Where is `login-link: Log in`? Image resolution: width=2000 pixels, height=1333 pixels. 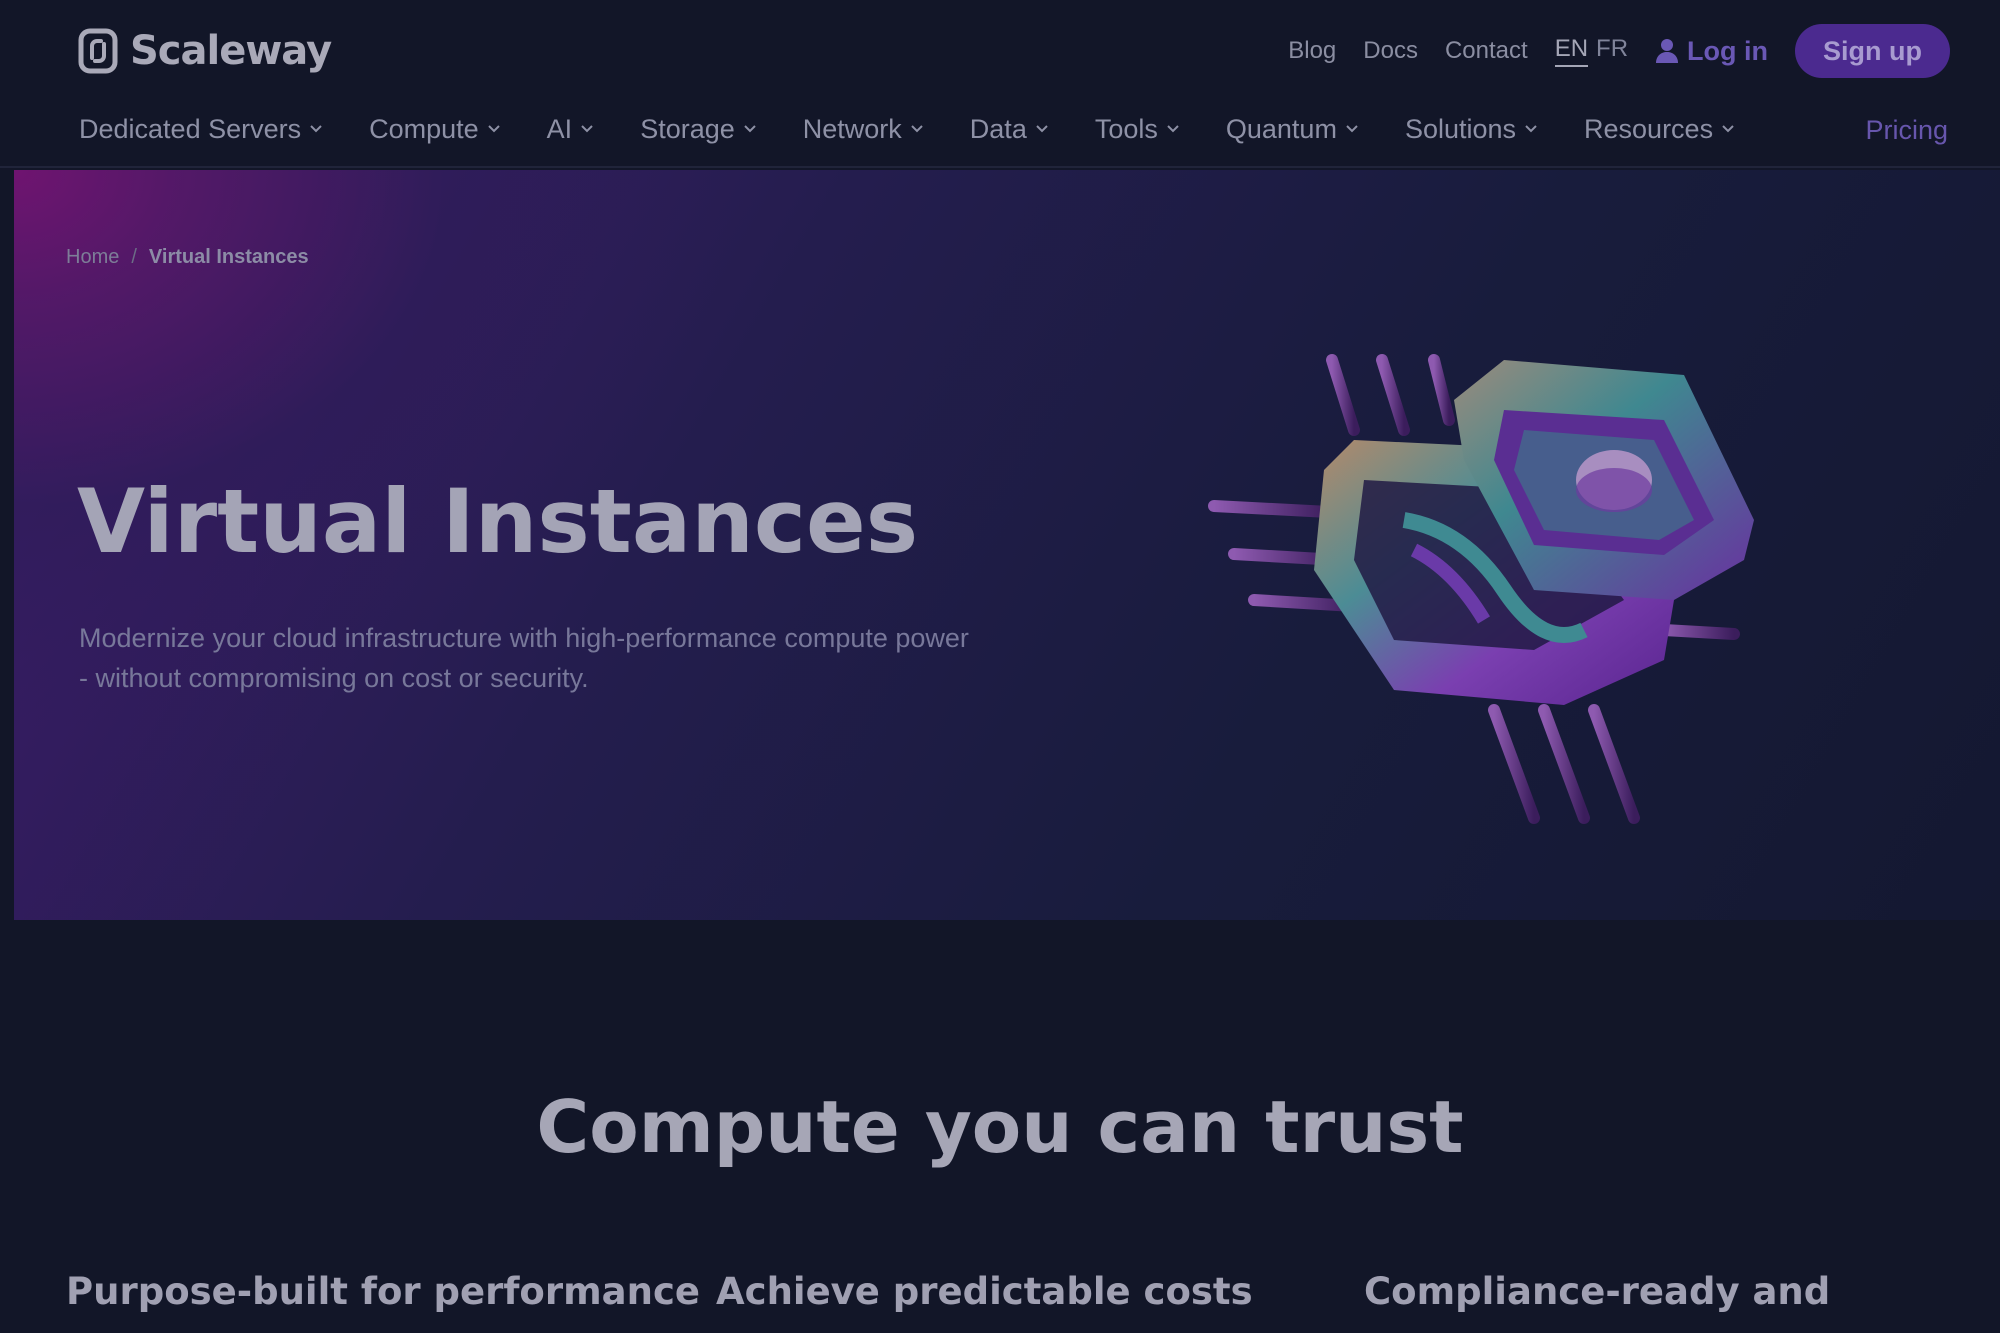
login-link: Log in is located at coordinates (1711, 51).